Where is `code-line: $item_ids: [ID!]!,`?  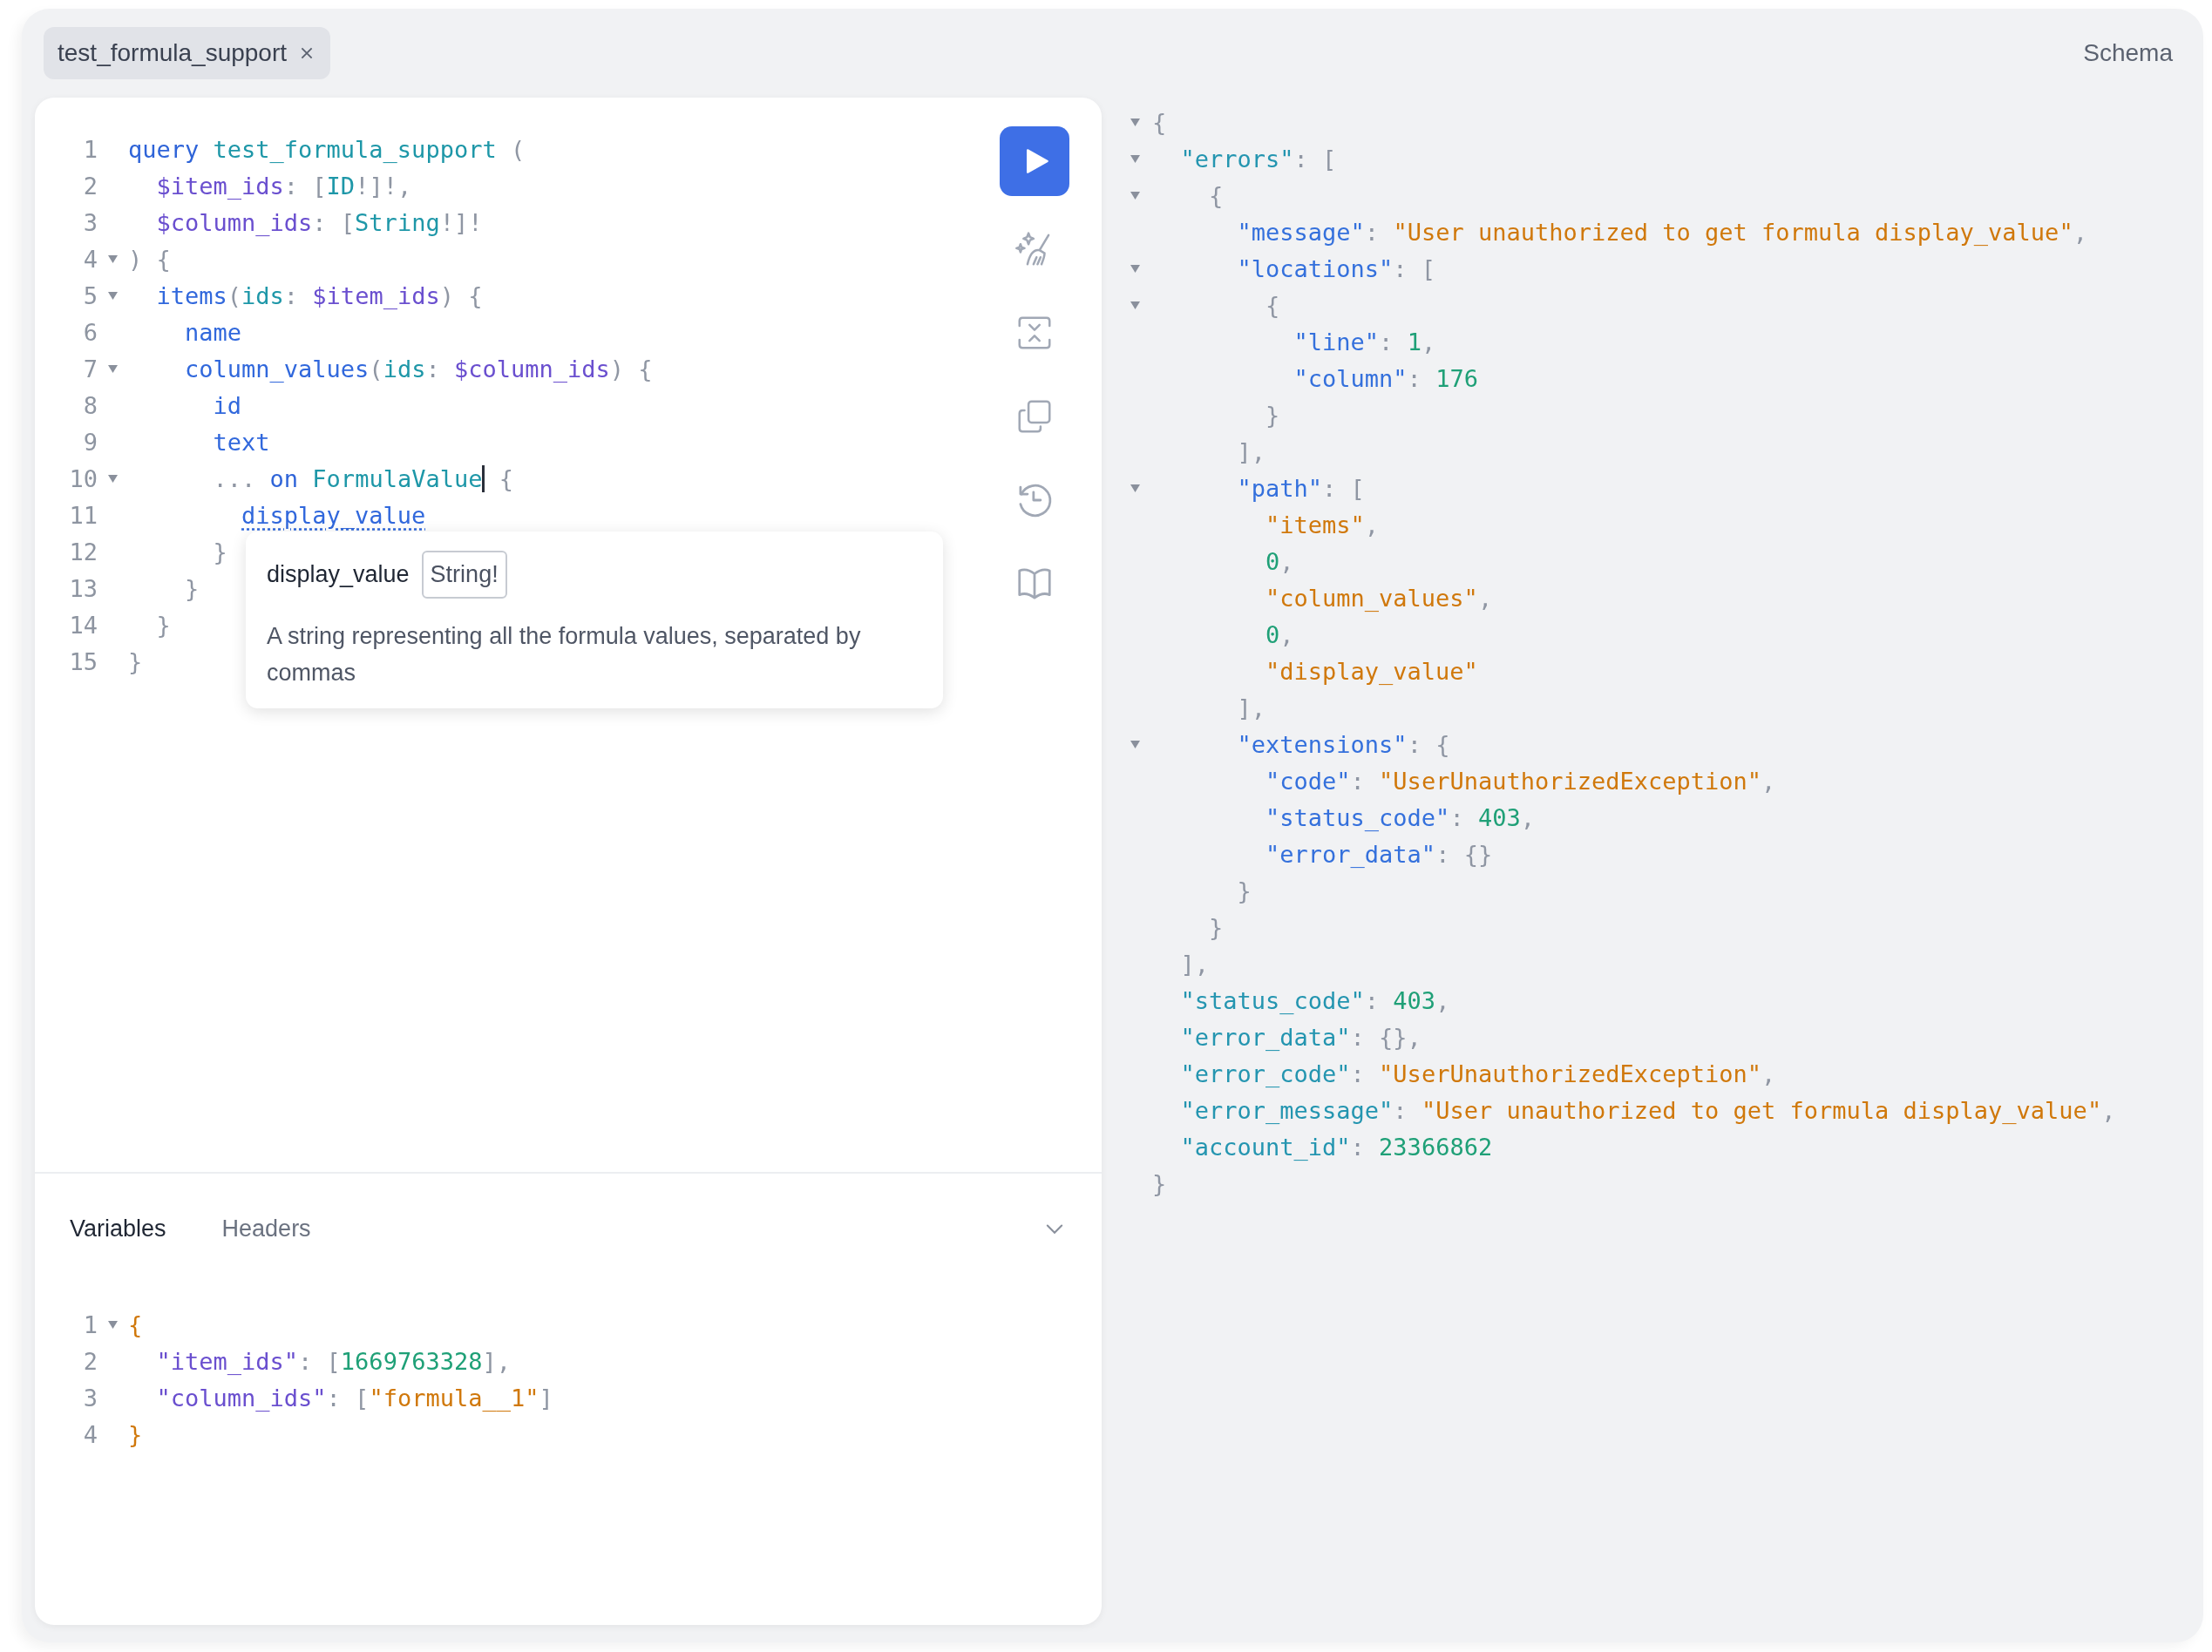
code-line: $item_ids: [ID!]!, is located at coordinates (283, 186).